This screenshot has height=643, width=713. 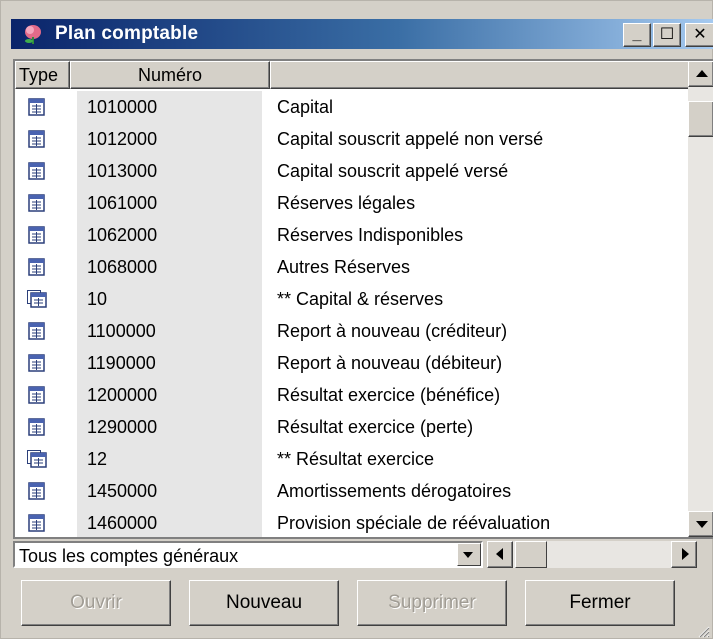 What do you see at coordinates (169, 363) in the screenshot?
I see `account-number: 1190000` at bounding box center [169, 363].